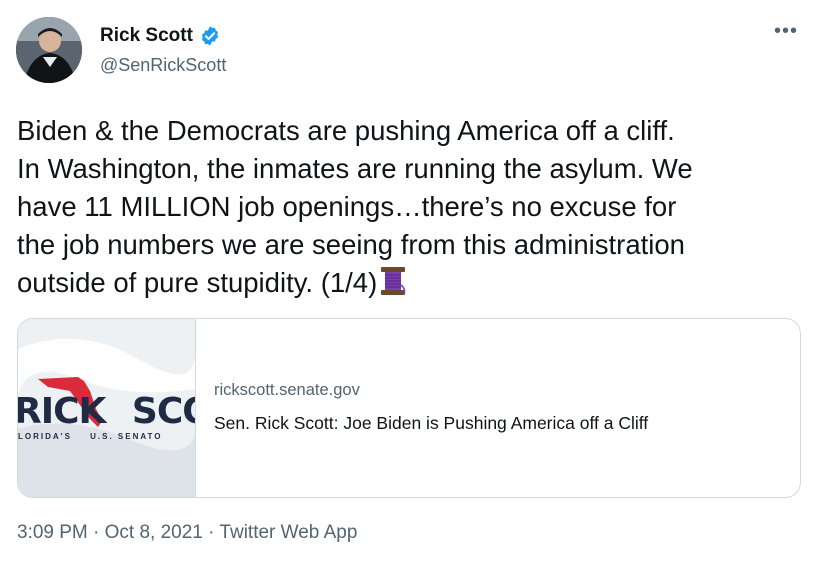 This screenshot has width=816, height=564. Describe the element at coordinates (163, 411) in the screenshot. I see `card-logo-right: SCOTT` at that location.